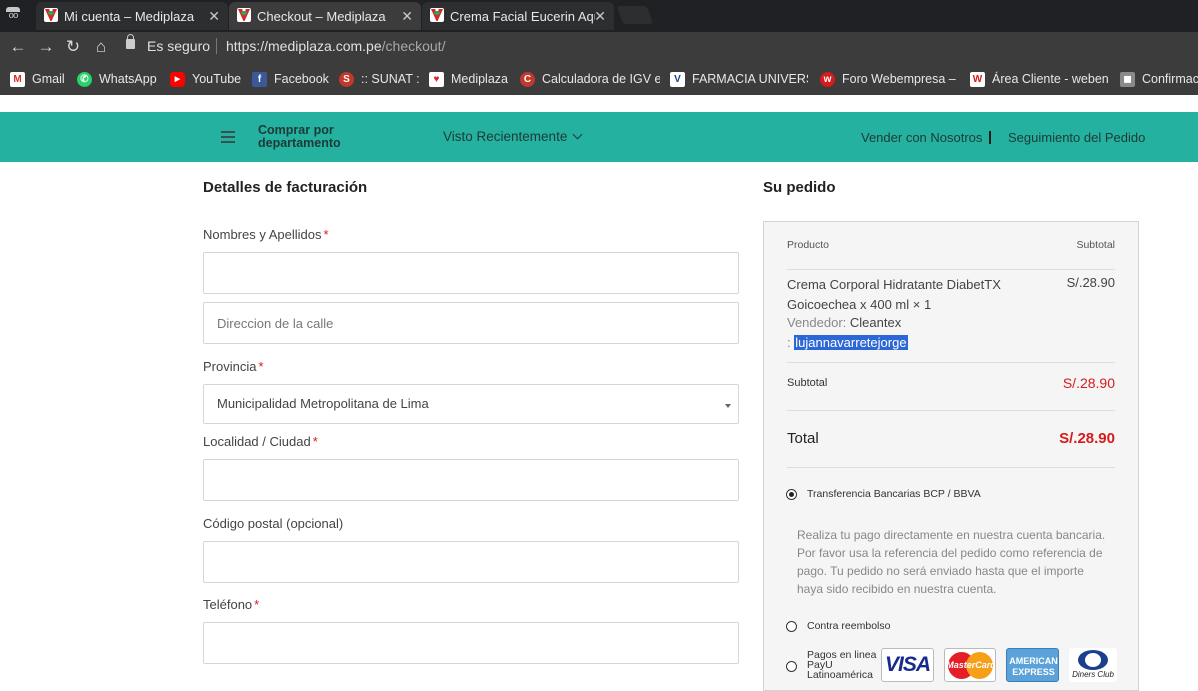 The image size is (1198, 691). I want to click on street-address-placeholder: Direccion de la calle, so click(275, 323).